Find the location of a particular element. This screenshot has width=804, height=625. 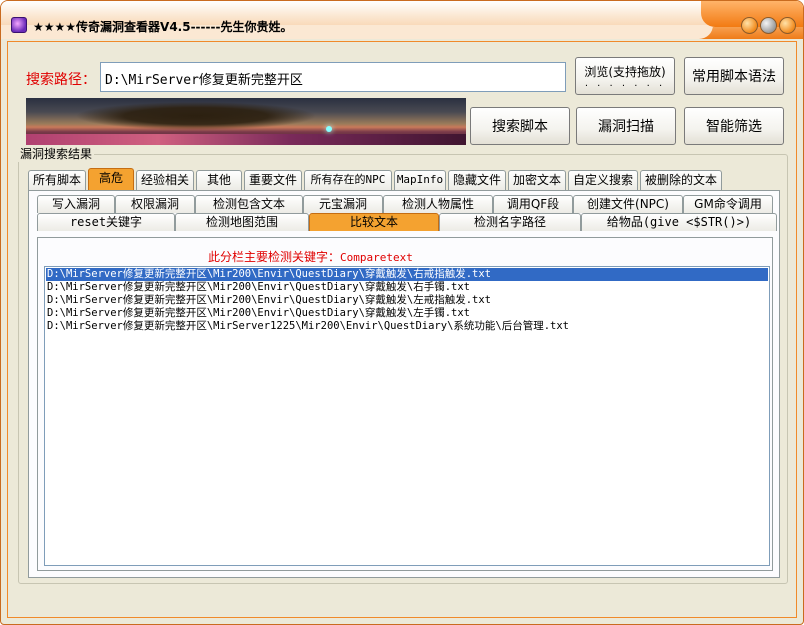

search-path-input: D:\MirServer修复更新完整开区 is located at coordinates (333, 77).